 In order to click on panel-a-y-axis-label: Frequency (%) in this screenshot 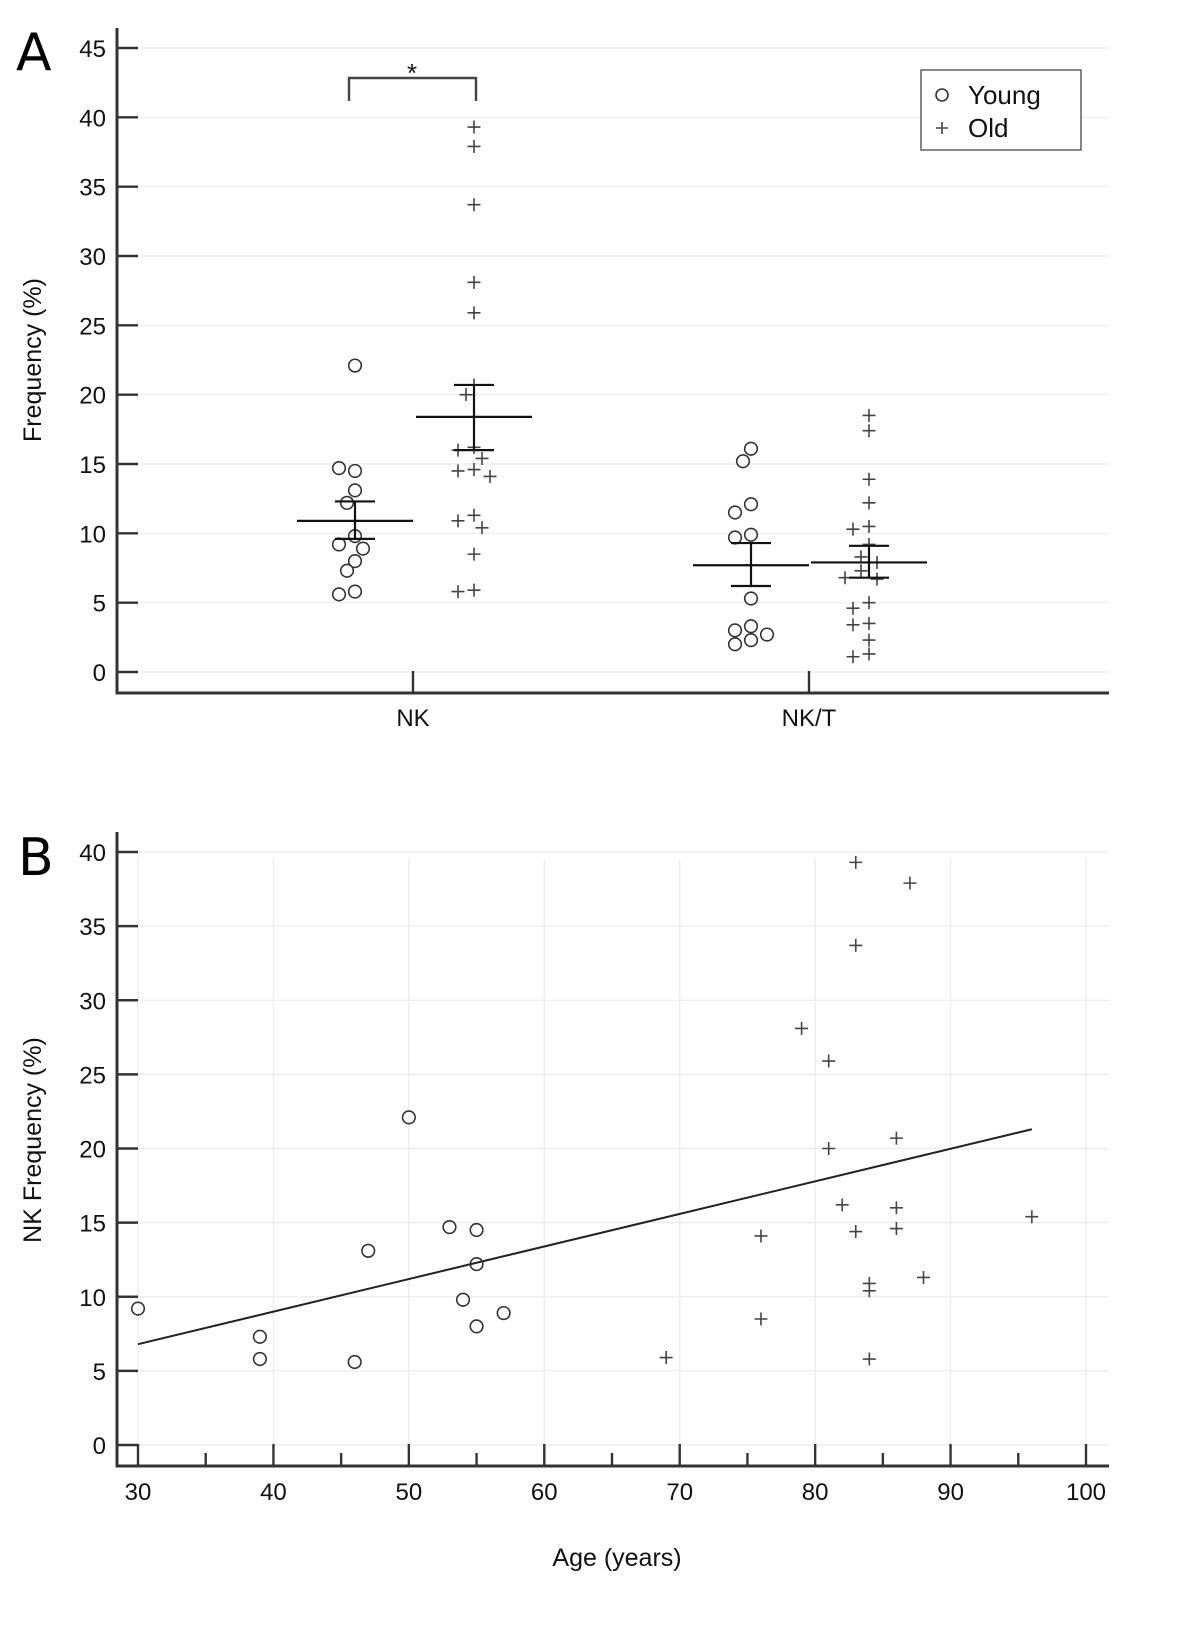, I will do `click(33, 360)`.